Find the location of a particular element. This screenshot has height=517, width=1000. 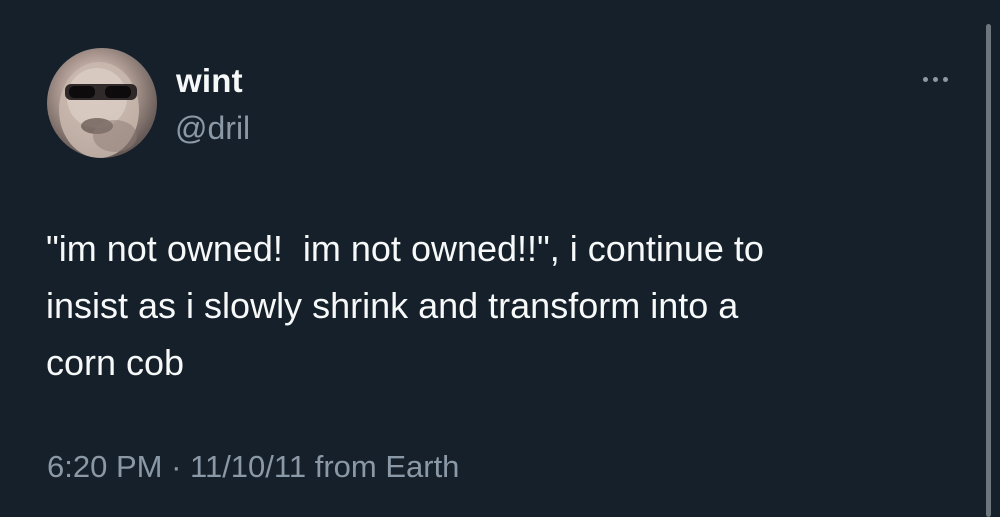

display-name: wint is located at coordinates (209, 81).